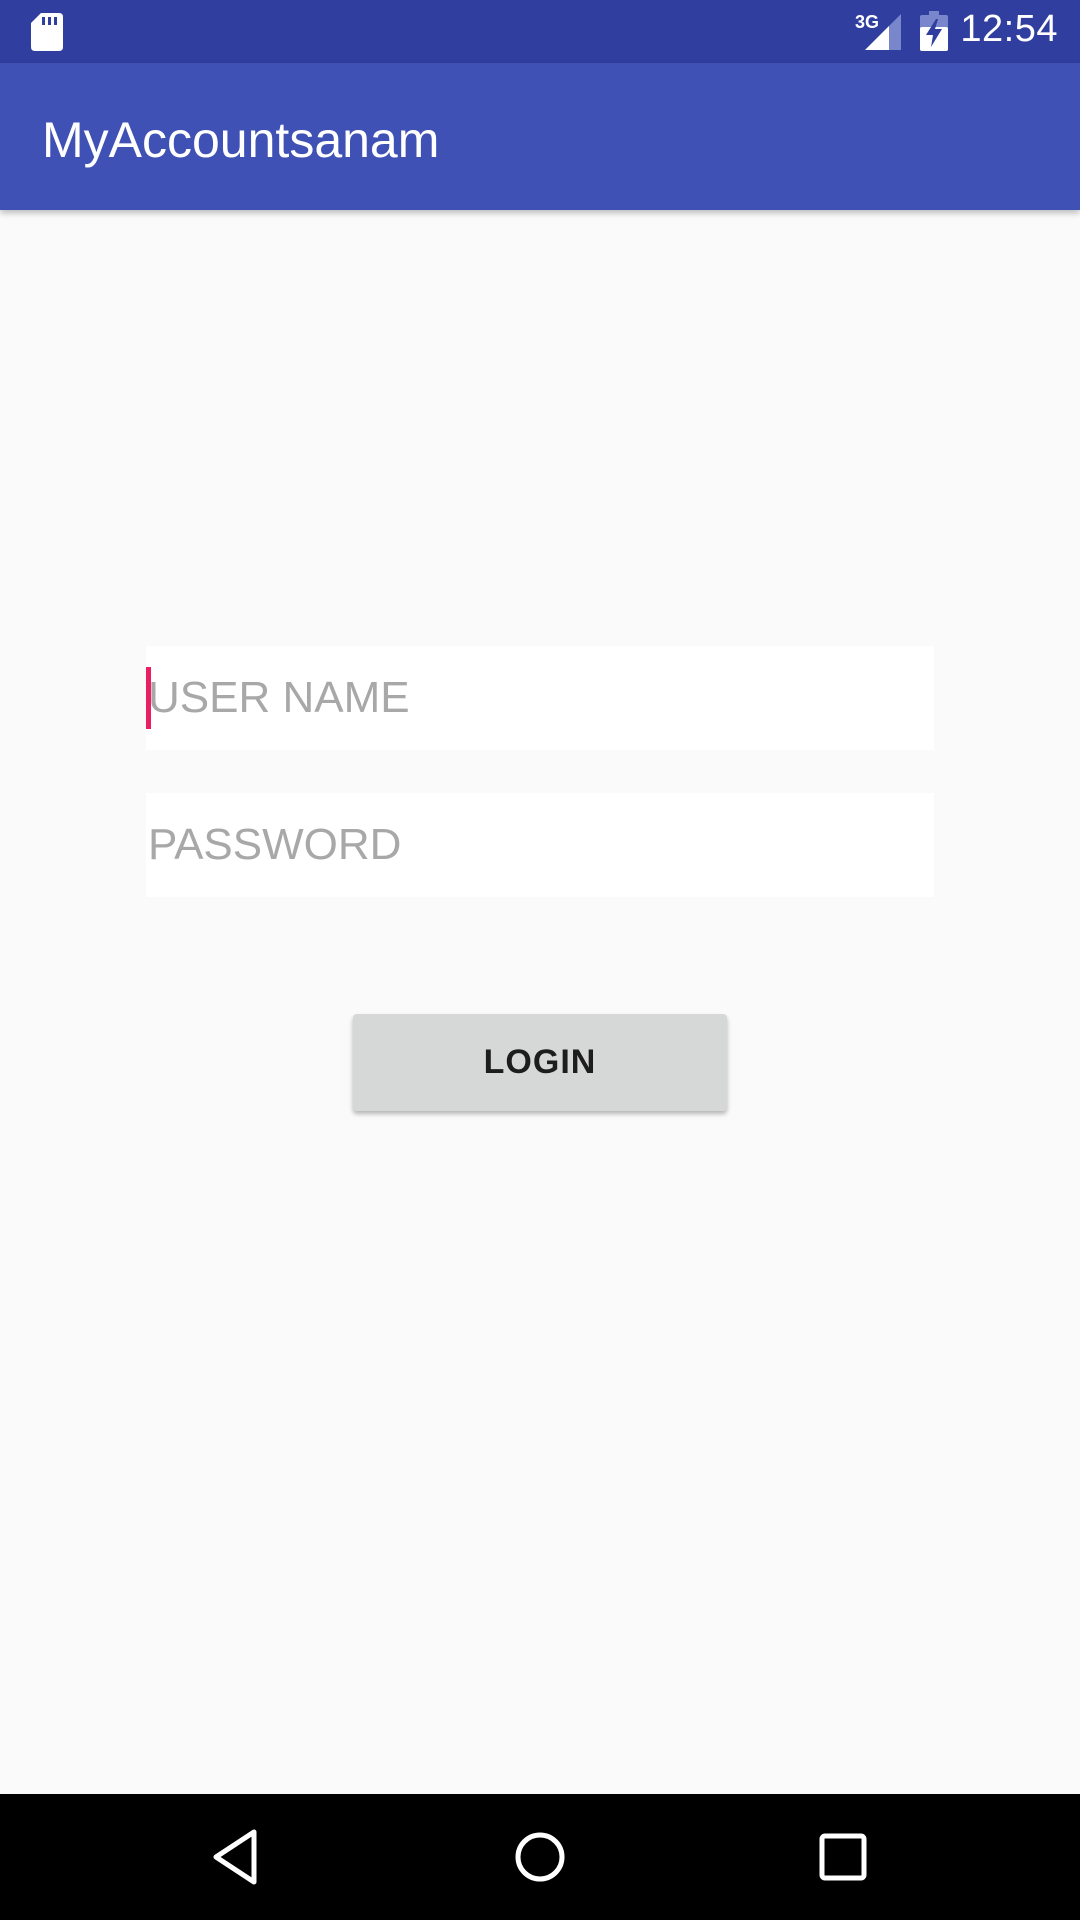 The width and height of the screenshot is (1080, 1920). Describe the element at coordinates (540, 31) in the screenshot. I see `status-bar: 3G 12:54` at that location.